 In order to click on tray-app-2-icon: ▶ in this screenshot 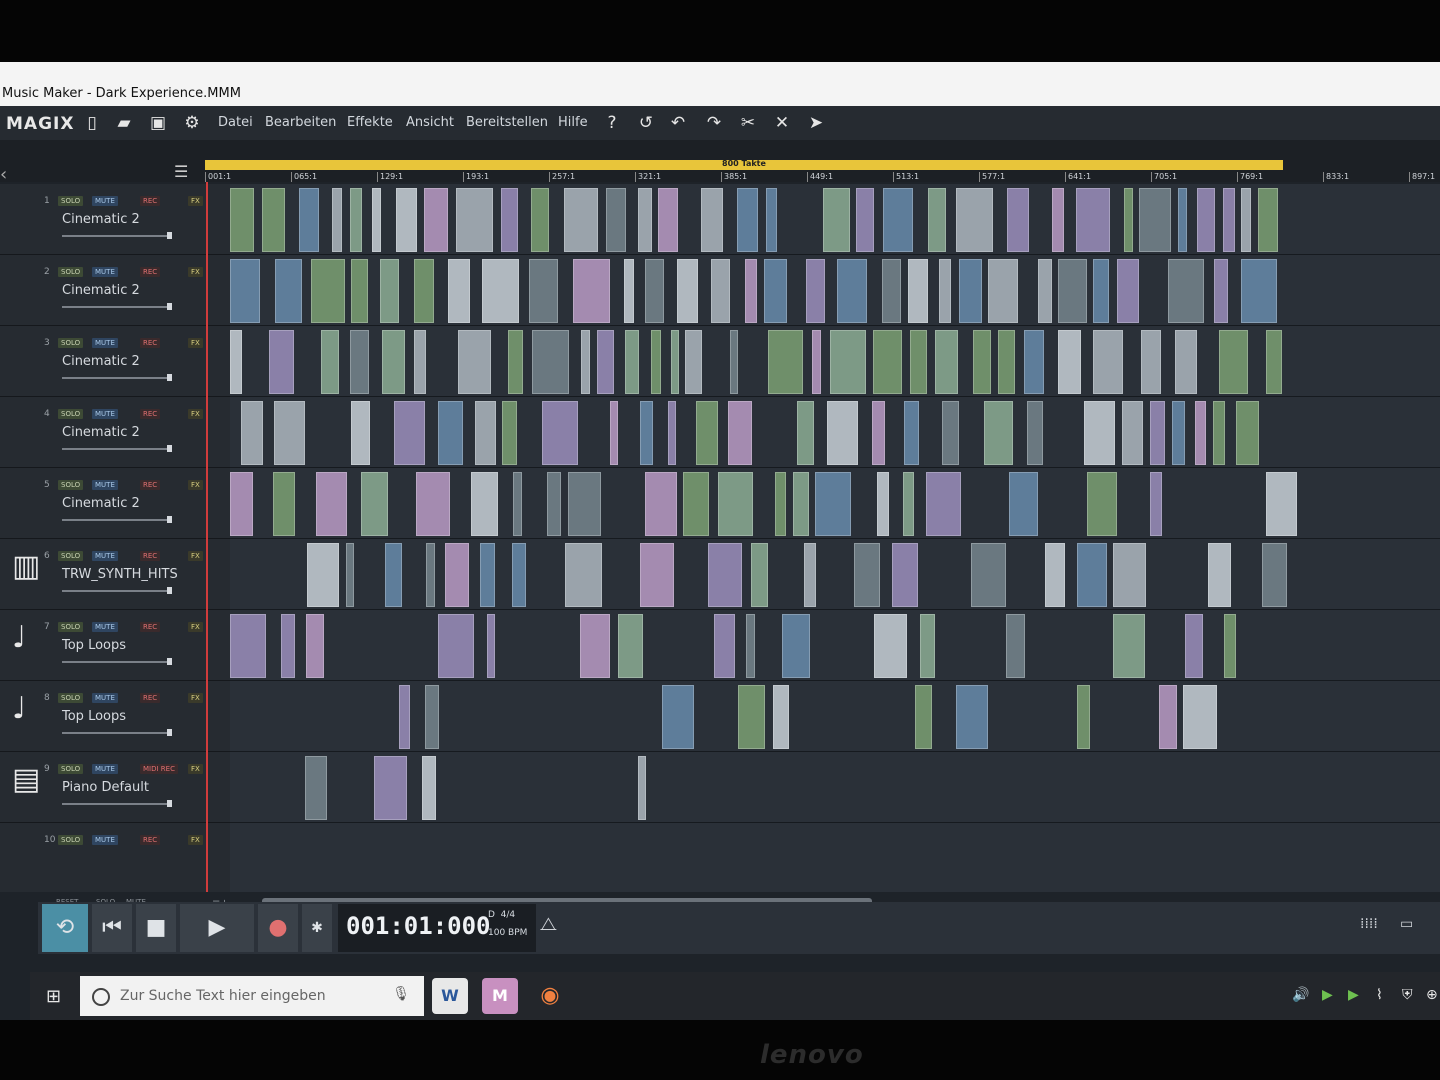, I will do `click(1353, 995)`.